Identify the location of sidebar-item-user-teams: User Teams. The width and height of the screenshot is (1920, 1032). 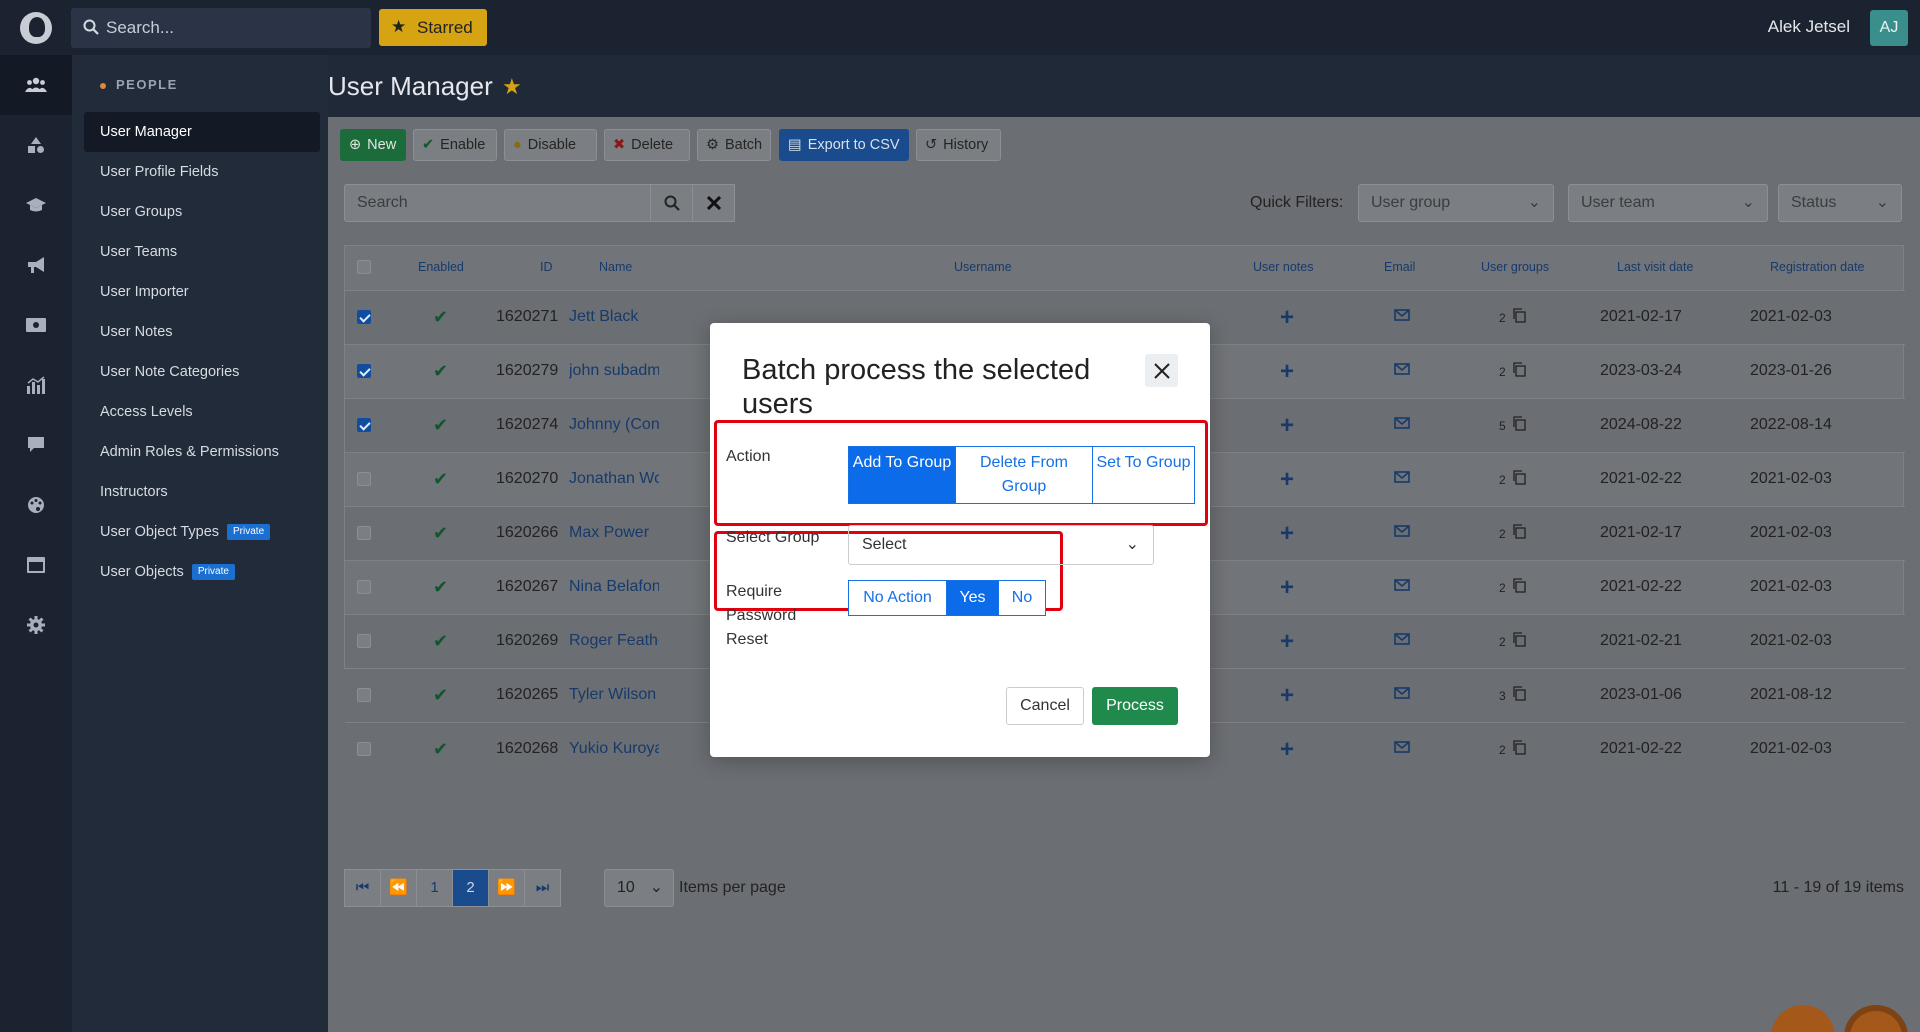
(202, 252).